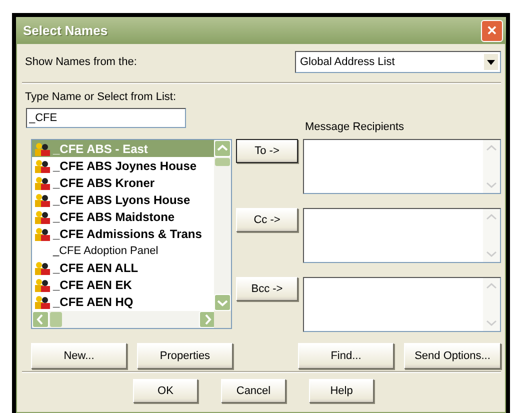 The width and height of the screenshot is (520, 413). Describe the element at coordinates (222, 302) in the screenshot. I see `scroll-down-button` at that location.